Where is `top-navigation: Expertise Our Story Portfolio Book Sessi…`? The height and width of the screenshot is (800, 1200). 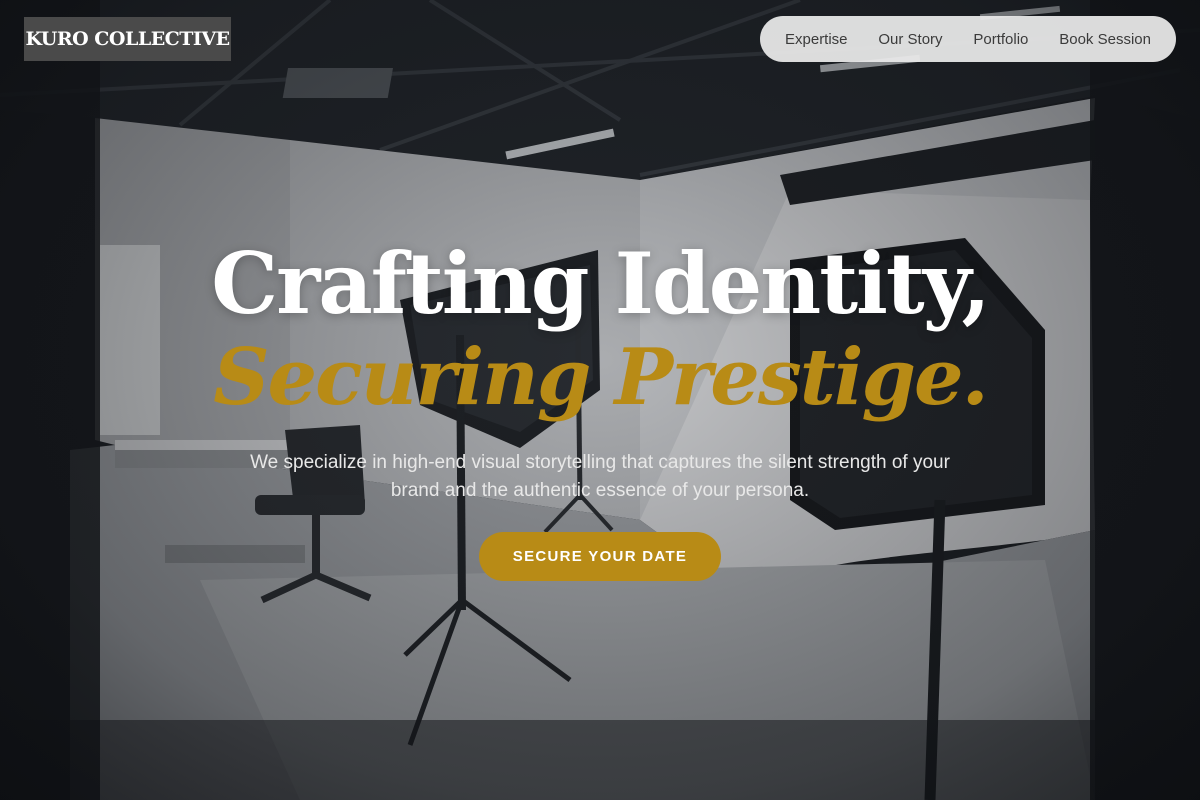 top-navigation: Expertise Our Story Portfolio Book Sessi… is located at coordinates (968, 39).